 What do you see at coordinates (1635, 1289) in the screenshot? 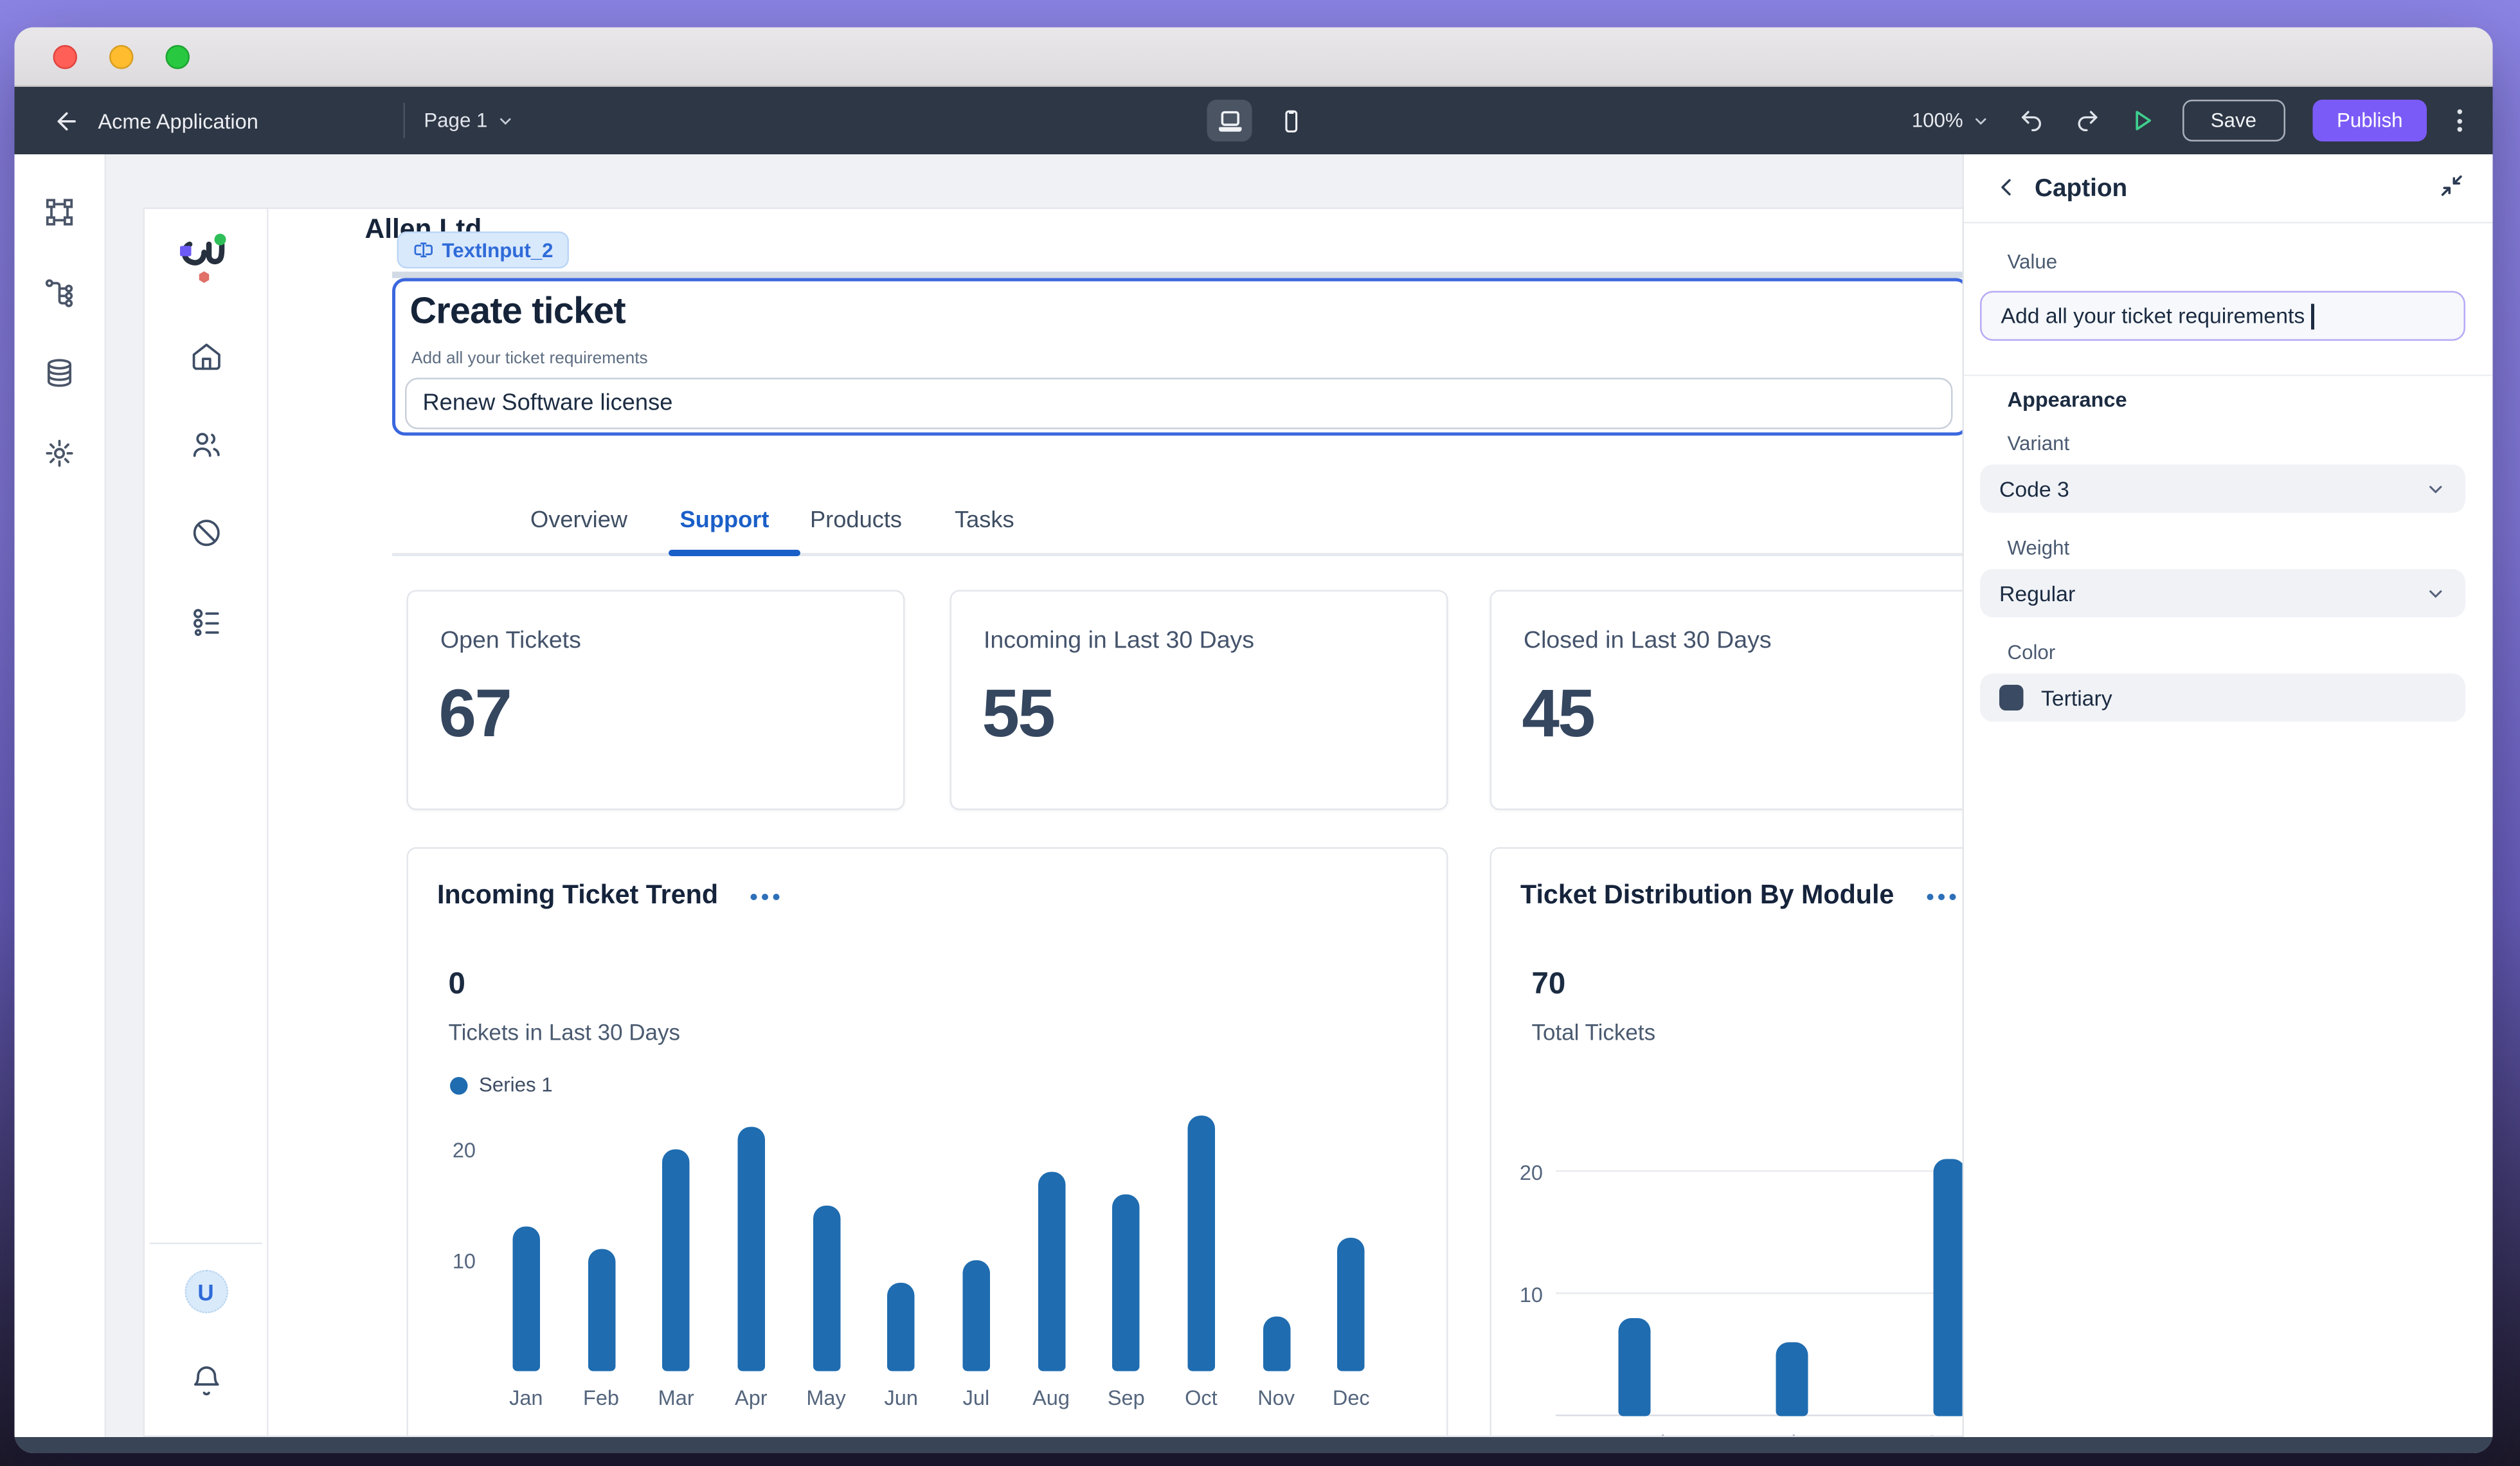
I see `bar-slot: Data Backup` at bounding box center [1635, 1289].